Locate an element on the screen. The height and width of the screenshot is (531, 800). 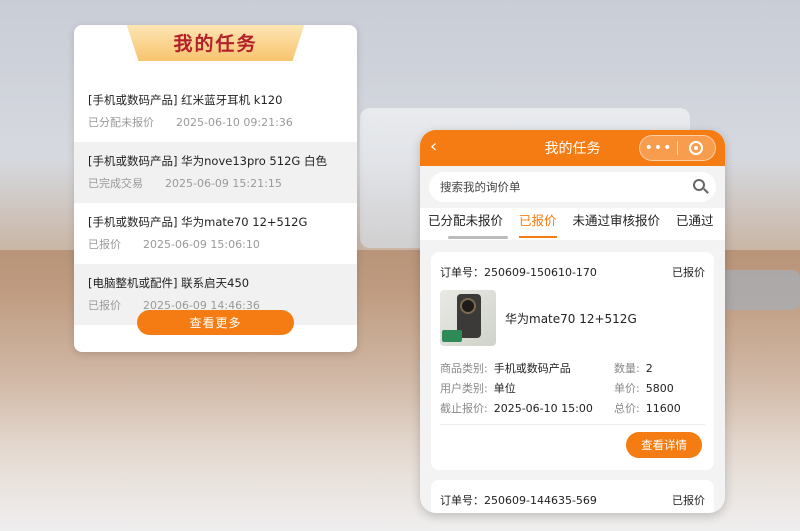
task-meta: 已报价 2025-06-09 15:06:10 is located at coordinates (222, 245).